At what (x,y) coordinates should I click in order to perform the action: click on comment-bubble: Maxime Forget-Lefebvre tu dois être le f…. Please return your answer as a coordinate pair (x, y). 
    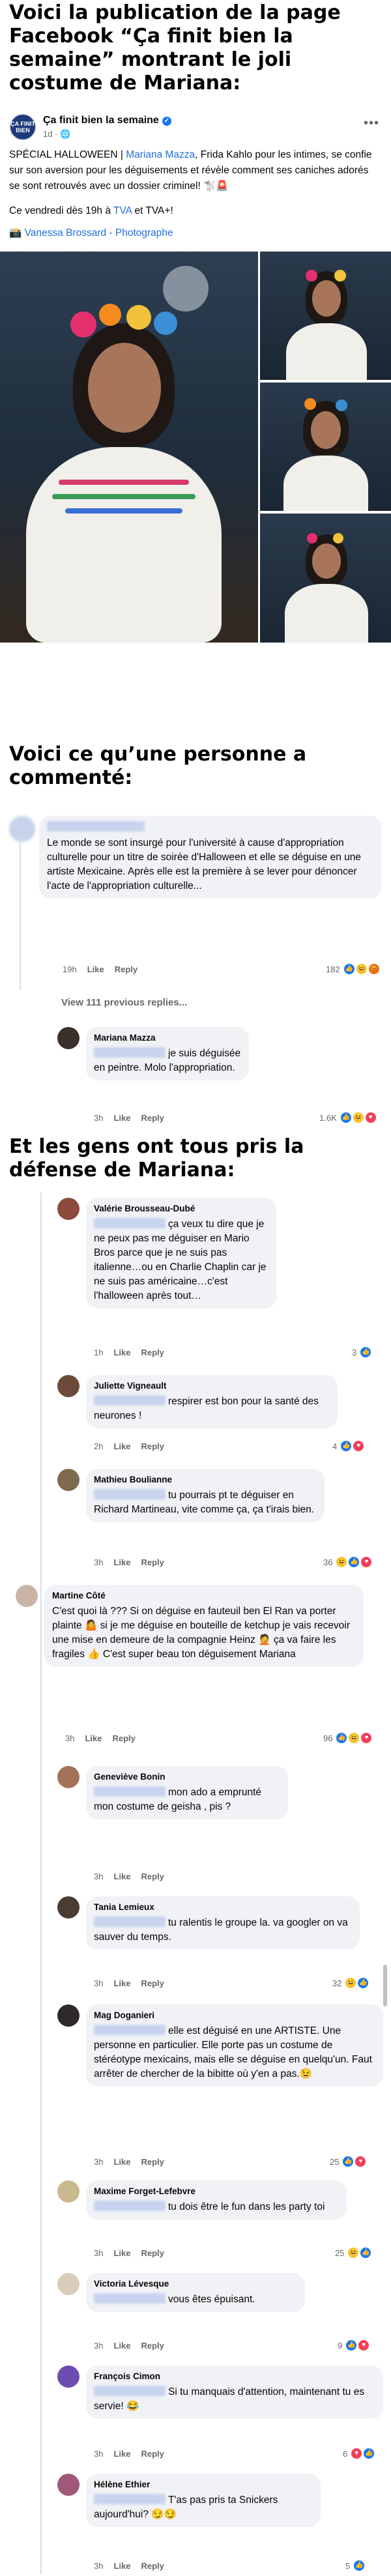
    Looking at the image, I should click on (216, 2200).